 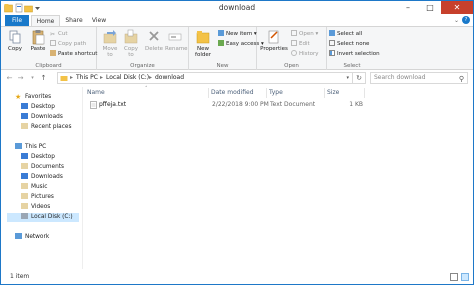 What do you see at coordinates (20, 78) in the screenshot?
I see `forward-button: →` at bounding box center [20, 78].